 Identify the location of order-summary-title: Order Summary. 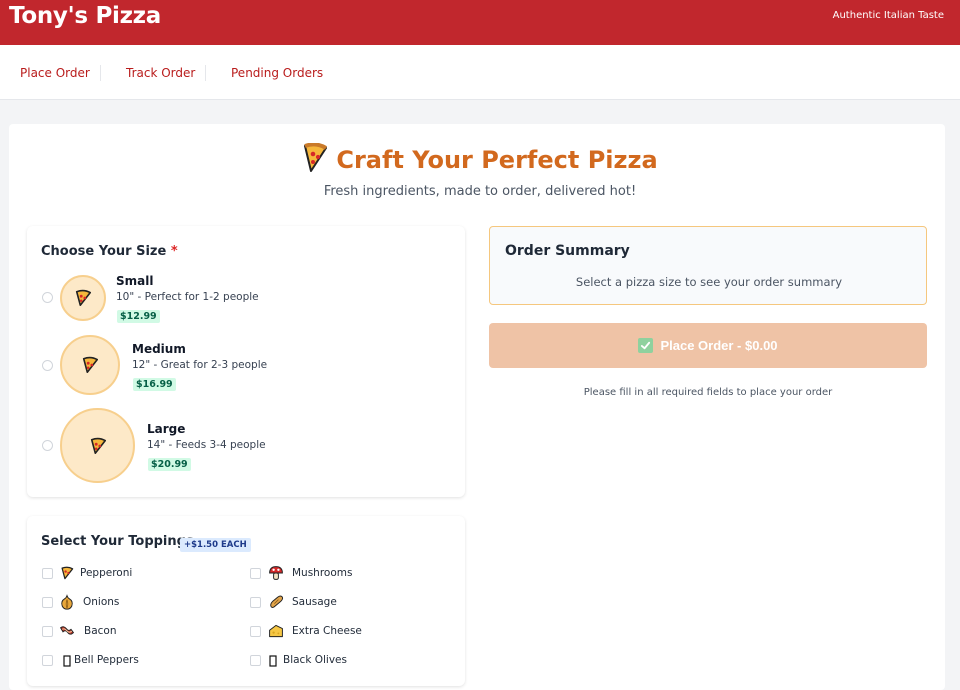
(567, 251).